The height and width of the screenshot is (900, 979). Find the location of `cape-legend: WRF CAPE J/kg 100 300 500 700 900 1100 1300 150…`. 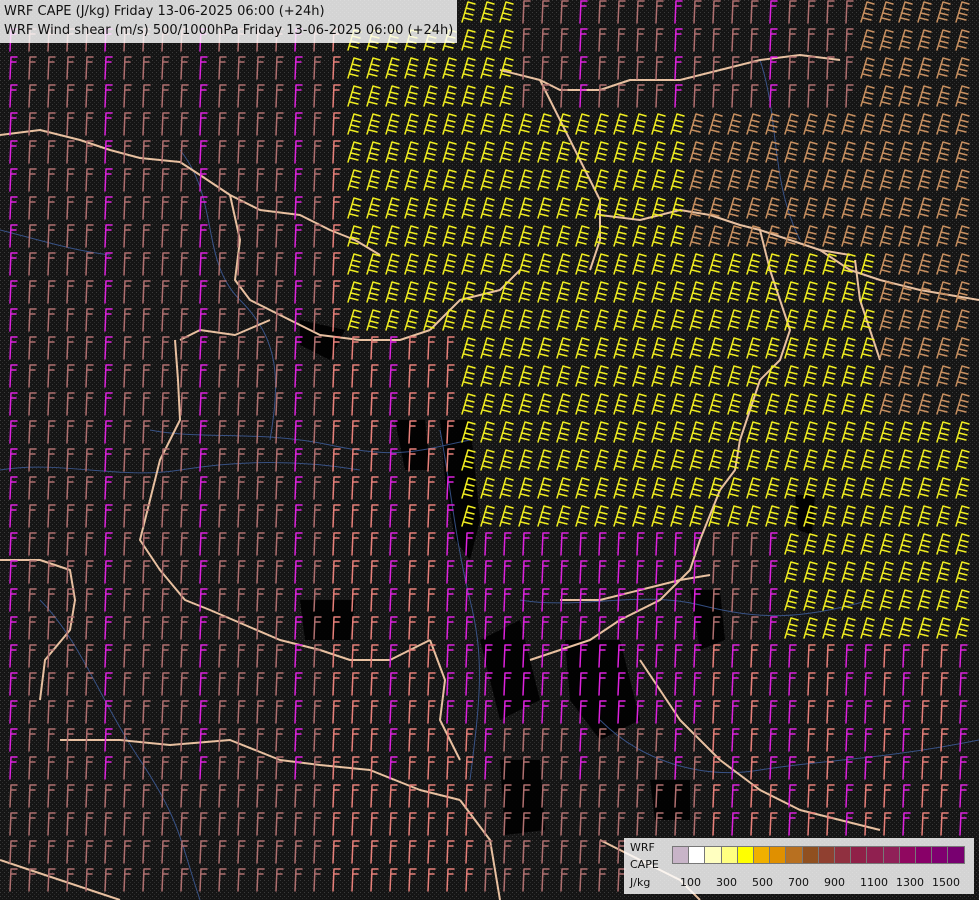

cape-legend: WRF CAPE J/kg 100 300 500 700 900 1100 1300 150… is located at coordinates (799, 866).